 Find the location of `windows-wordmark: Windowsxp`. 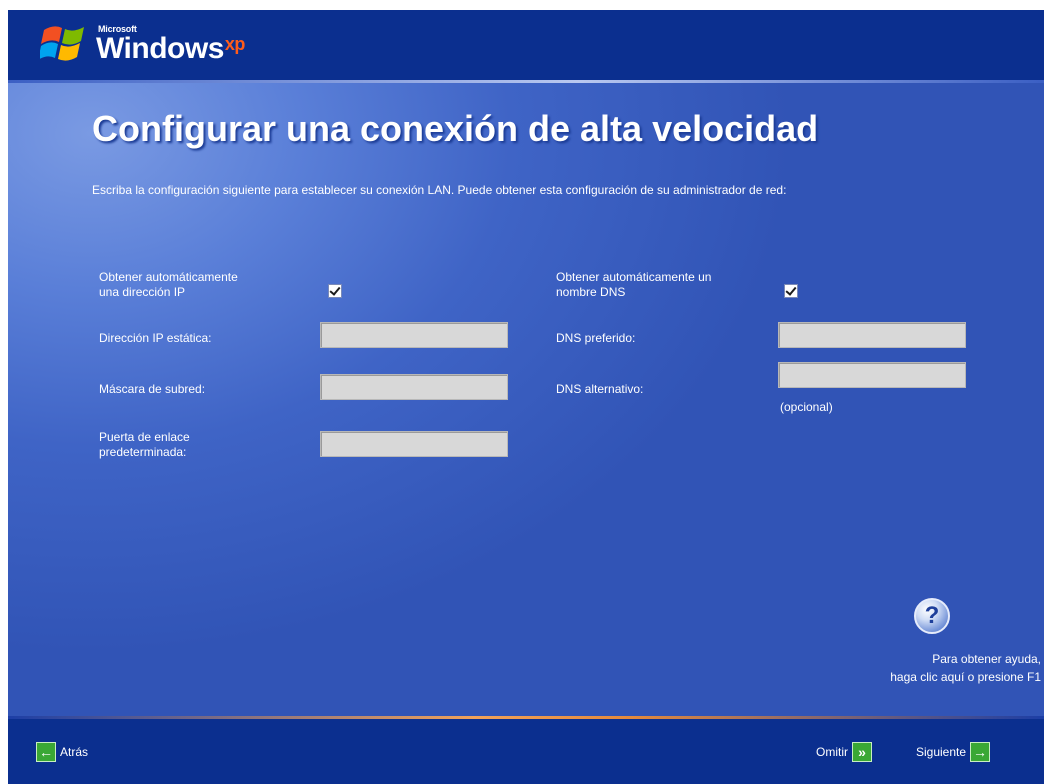

windows-wordmark: Windowsxp is located at coordinates (170, 49).